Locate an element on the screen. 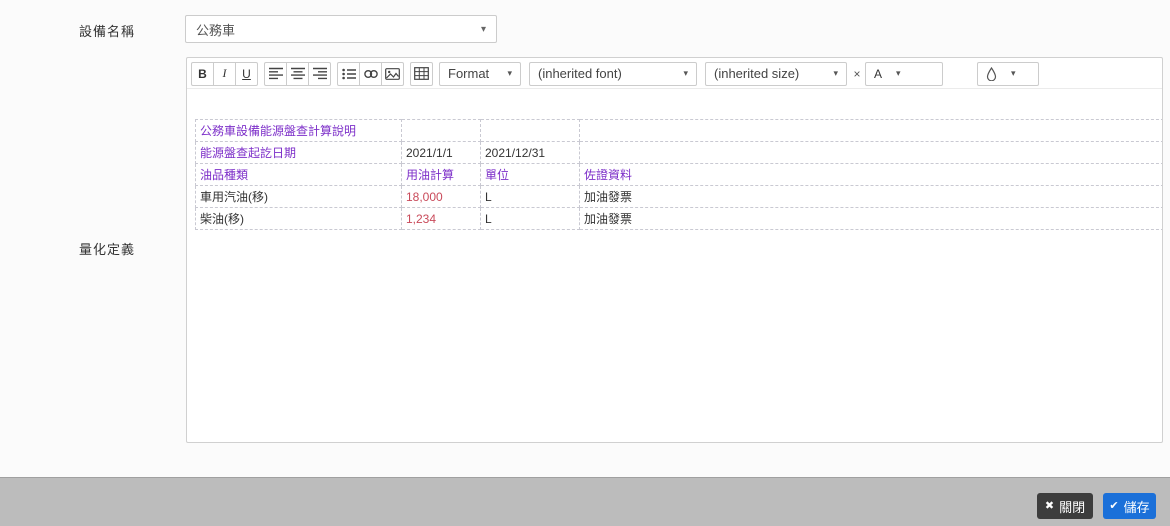 This screenshot has width=1170, height=526. check-icon: ✔ is located at coordinates (1114, 505).